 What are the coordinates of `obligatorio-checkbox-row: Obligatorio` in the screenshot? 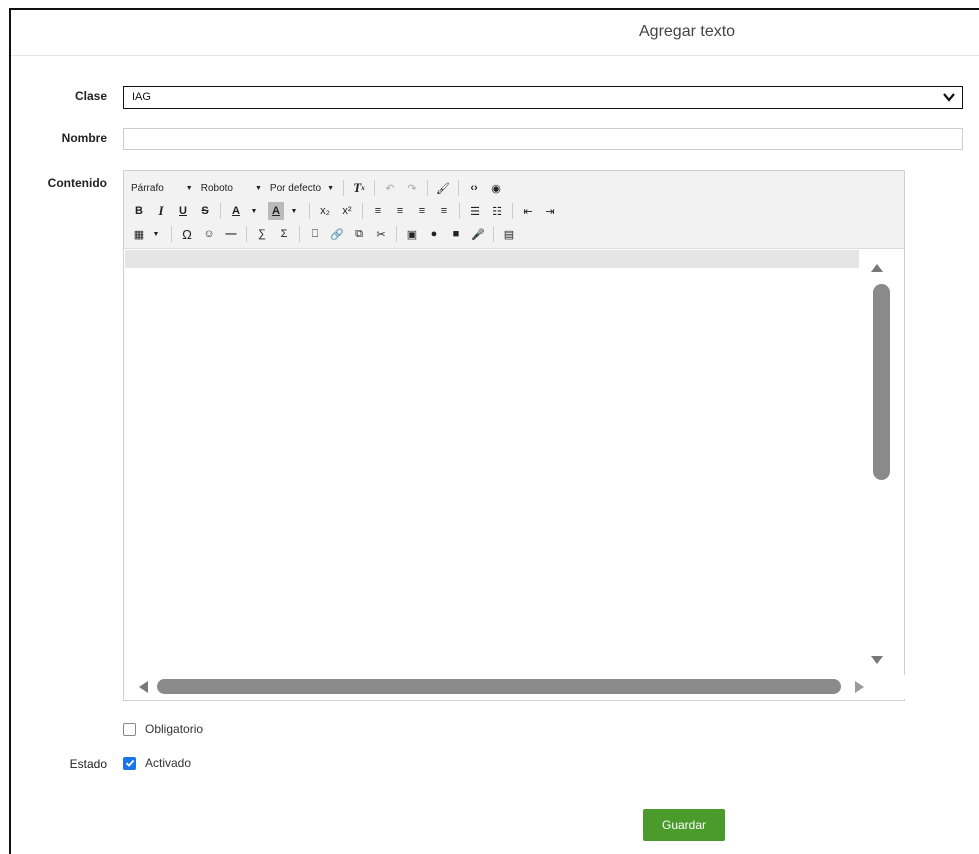 It's located at (163, 729).